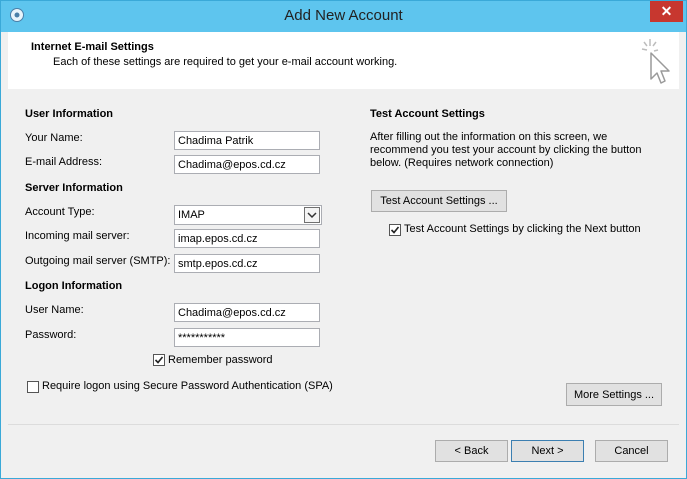  I want to click on cancel-button: Cancel, so click(631, 451).